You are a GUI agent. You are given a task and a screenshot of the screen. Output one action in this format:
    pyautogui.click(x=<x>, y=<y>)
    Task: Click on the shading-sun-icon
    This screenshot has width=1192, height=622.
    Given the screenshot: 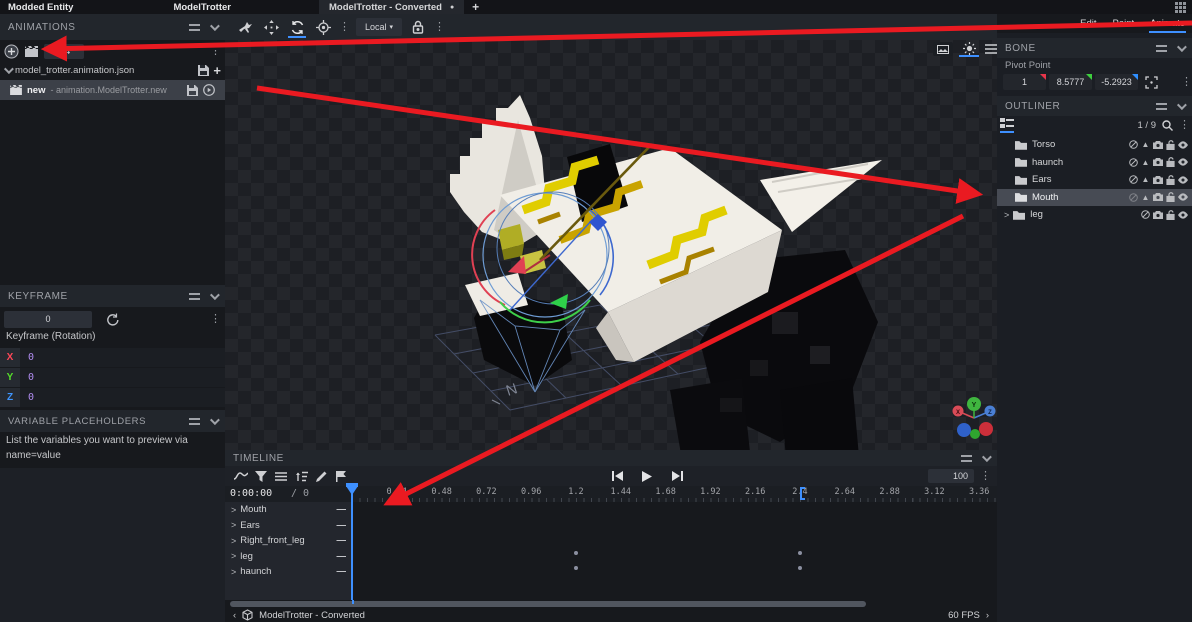 What is the action you would take?
    pyautogui.click(x=969, y=49)
    